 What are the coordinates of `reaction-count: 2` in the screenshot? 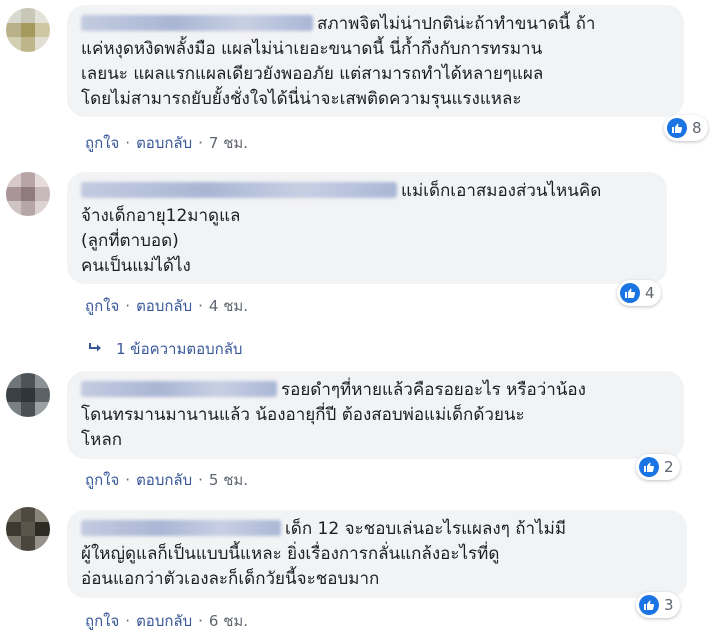 It's located at (658, 467).